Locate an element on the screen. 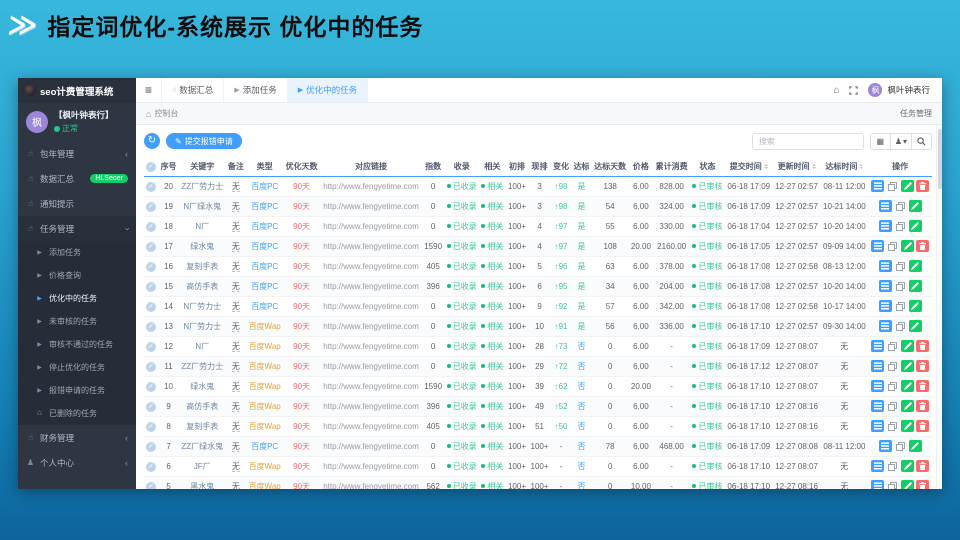 The width and height of the screenshot is (960, 540). sidebar-item-notice: ☝ 通知提示 is located at coordinates (77, 203).